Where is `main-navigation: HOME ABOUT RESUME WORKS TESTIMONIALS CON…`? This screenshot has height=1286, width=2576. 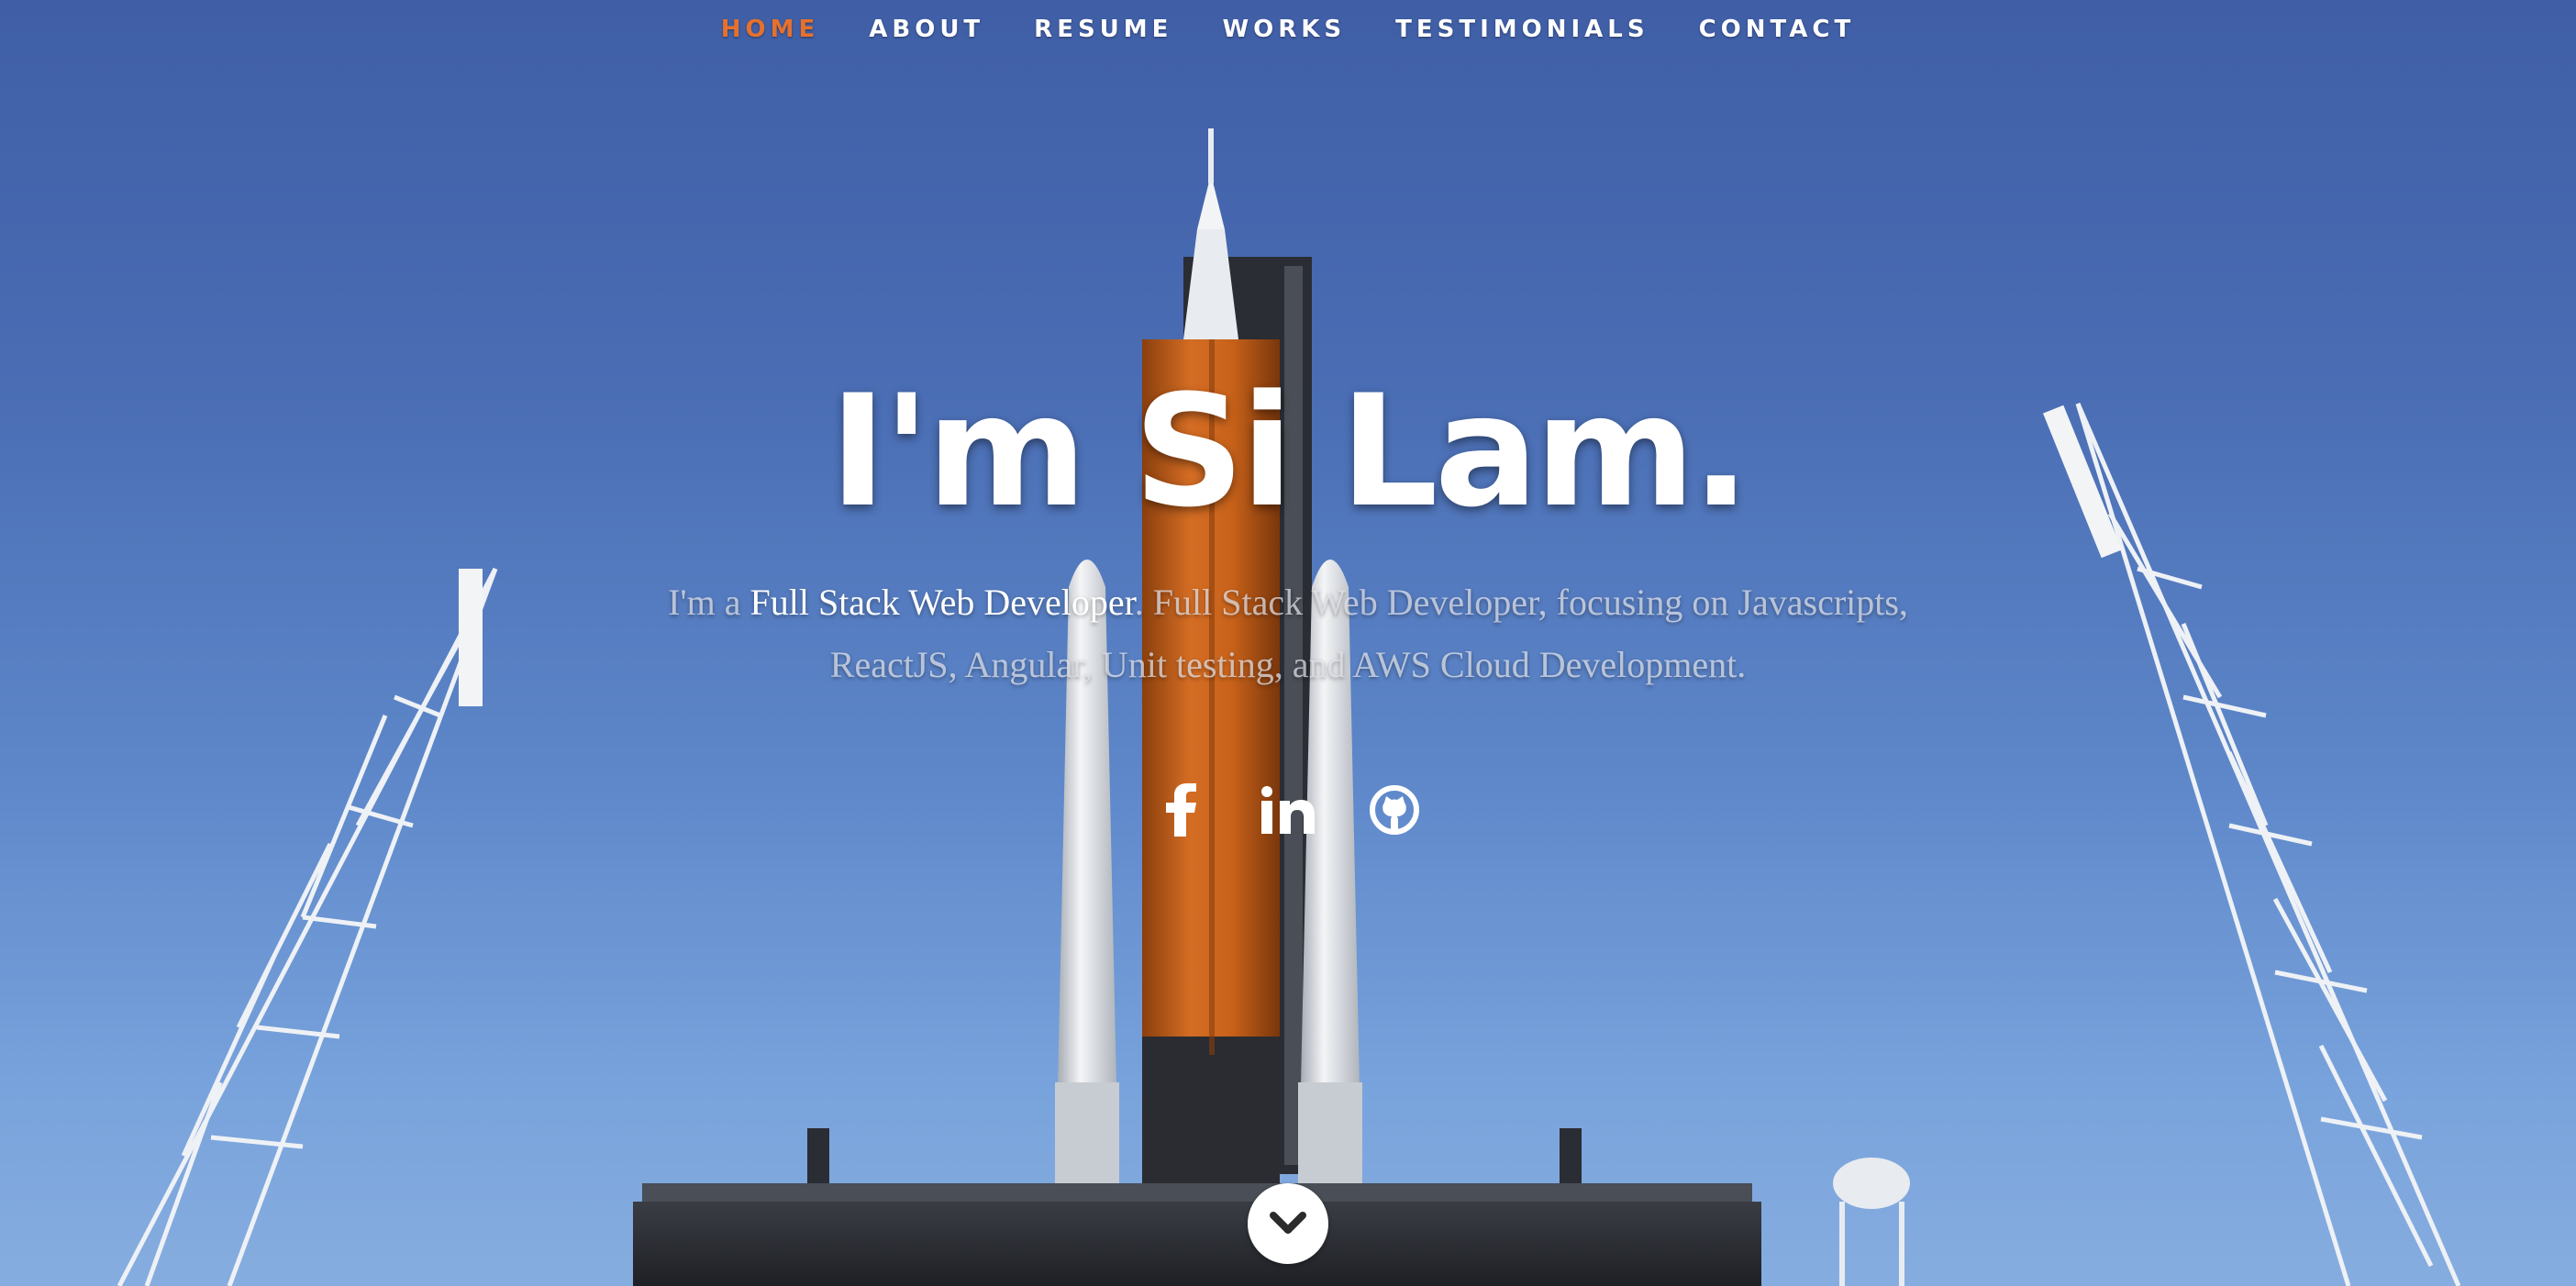
main-navigation: HOME ABOUT RESUME WORKS TESTIMONIALS CON… is located at coordinates (1288, 30).